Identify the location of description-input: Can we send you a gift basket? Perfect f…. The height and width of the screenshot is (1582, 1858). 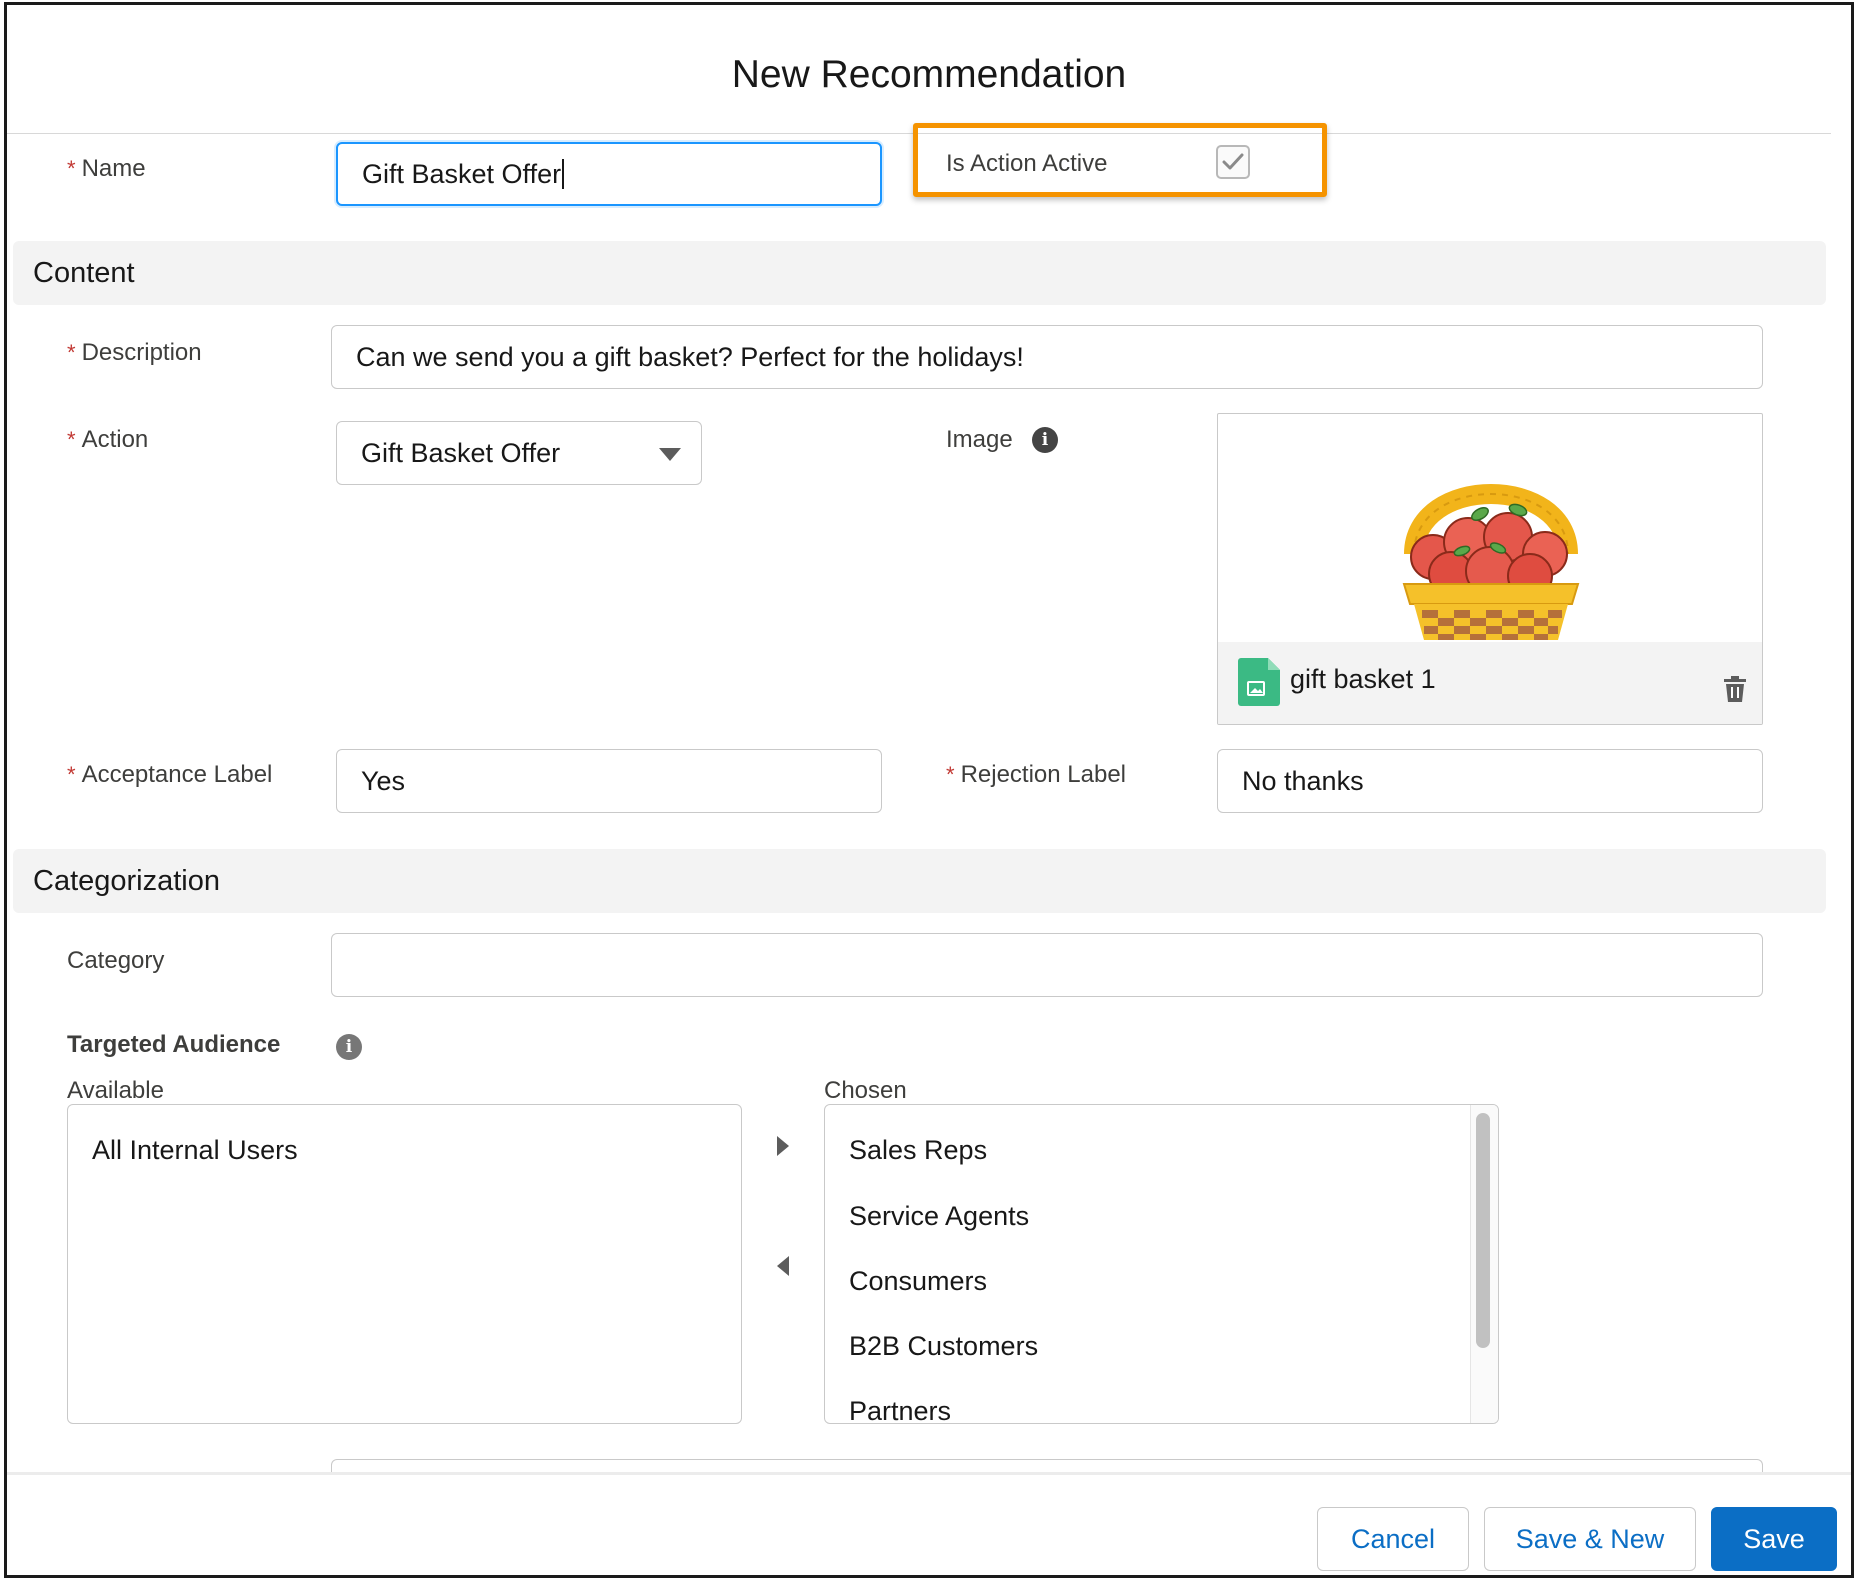
(1047, 357).